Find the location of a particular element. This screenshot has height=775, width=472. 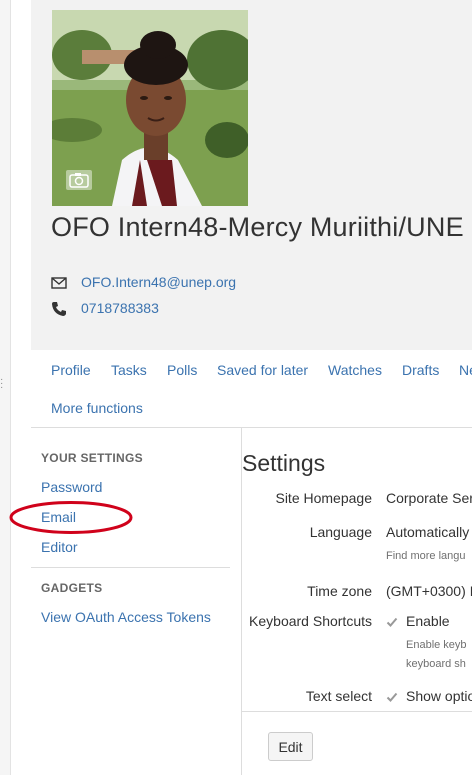

text-select-label: Text select is located at coordinates (338, 696).